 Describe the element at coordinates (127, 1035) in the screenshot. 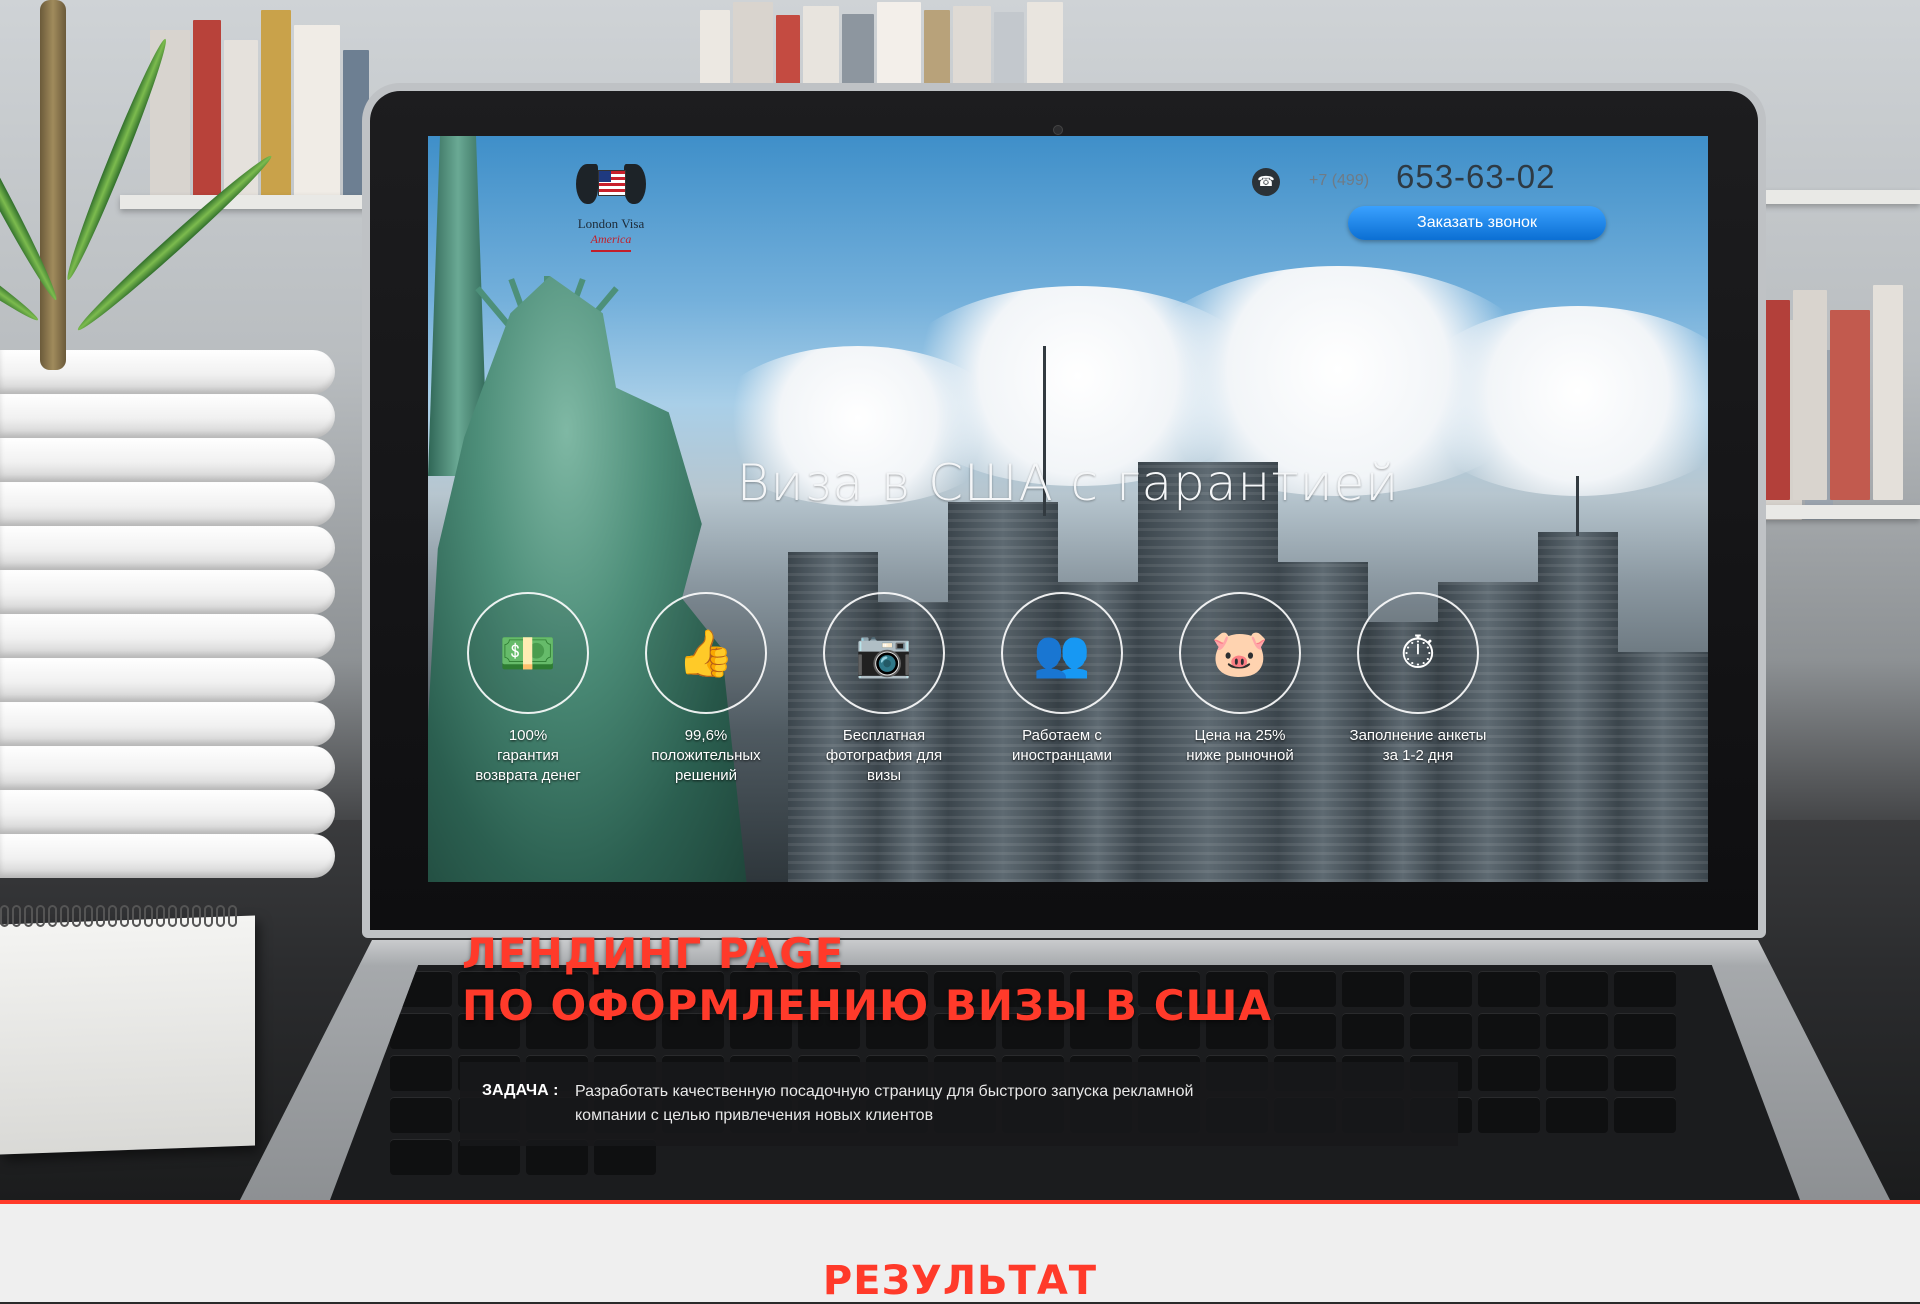

I see `notebook` at that location.